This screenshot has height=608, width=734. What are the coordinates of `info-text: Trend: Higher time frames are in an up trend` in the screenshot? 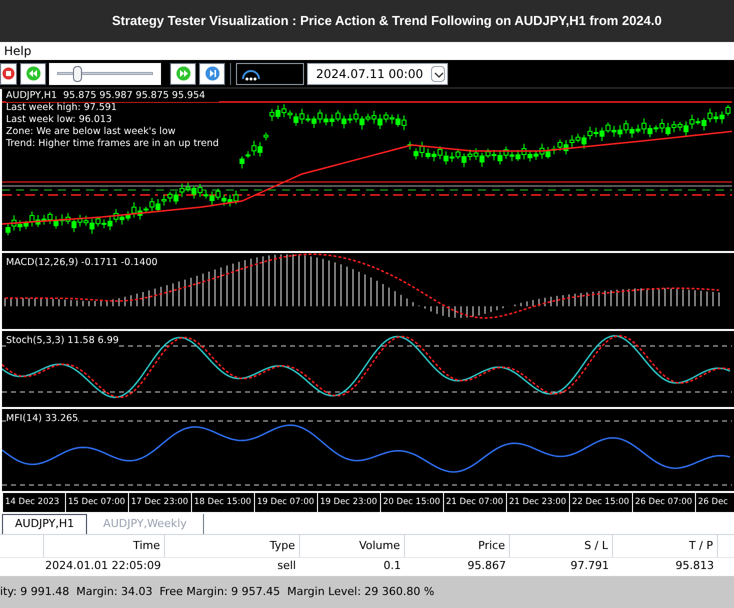 It's located at (112, 144).